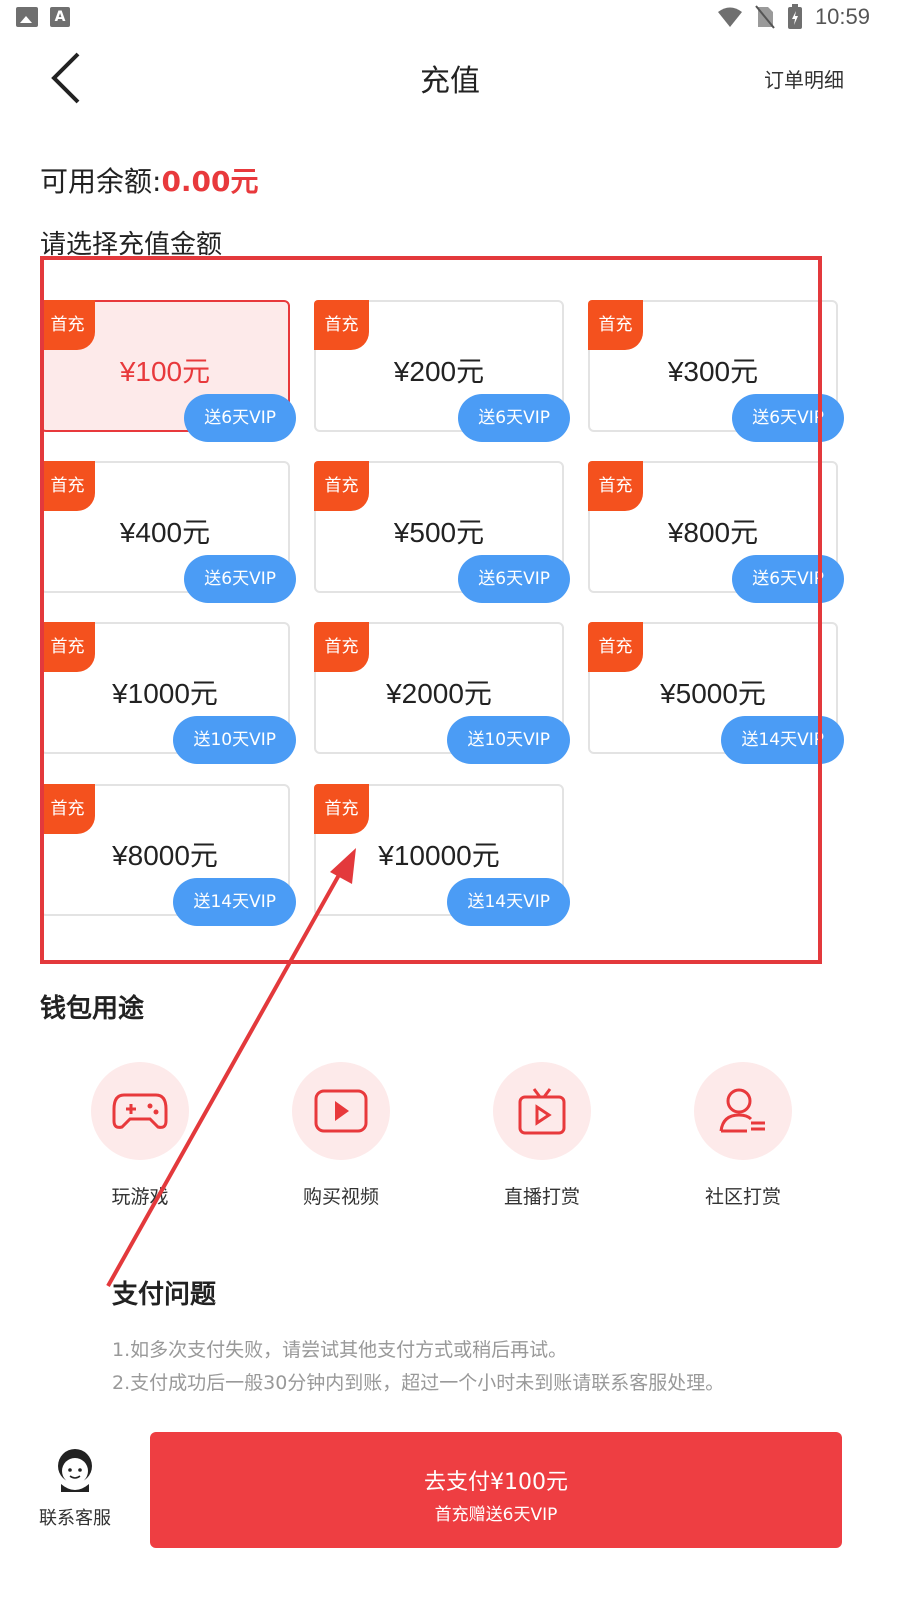  What do you see at coordinates (75, 1518) in the screenshot?
I see `service-label: 联系客服` at bounding box center [75, 1518].